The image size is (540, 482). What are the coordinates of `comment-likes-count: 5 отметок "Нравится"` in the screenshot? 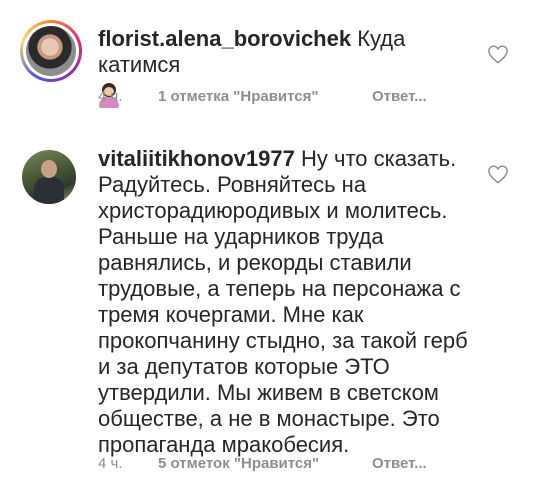 It's located at (238, 463).